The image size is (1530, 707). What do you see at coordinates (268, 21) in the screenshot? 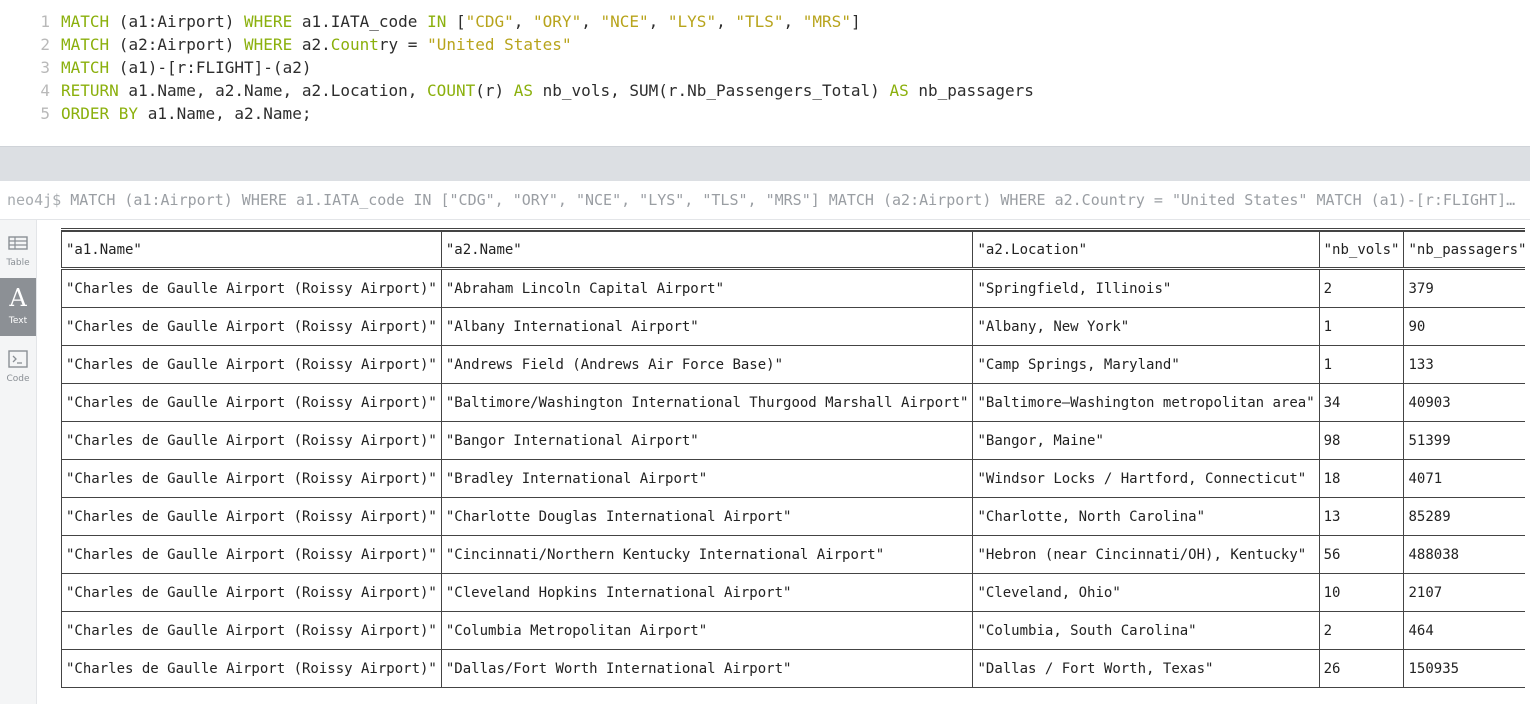
I see `code-token: WHERE` at bounding box center [268, 21].